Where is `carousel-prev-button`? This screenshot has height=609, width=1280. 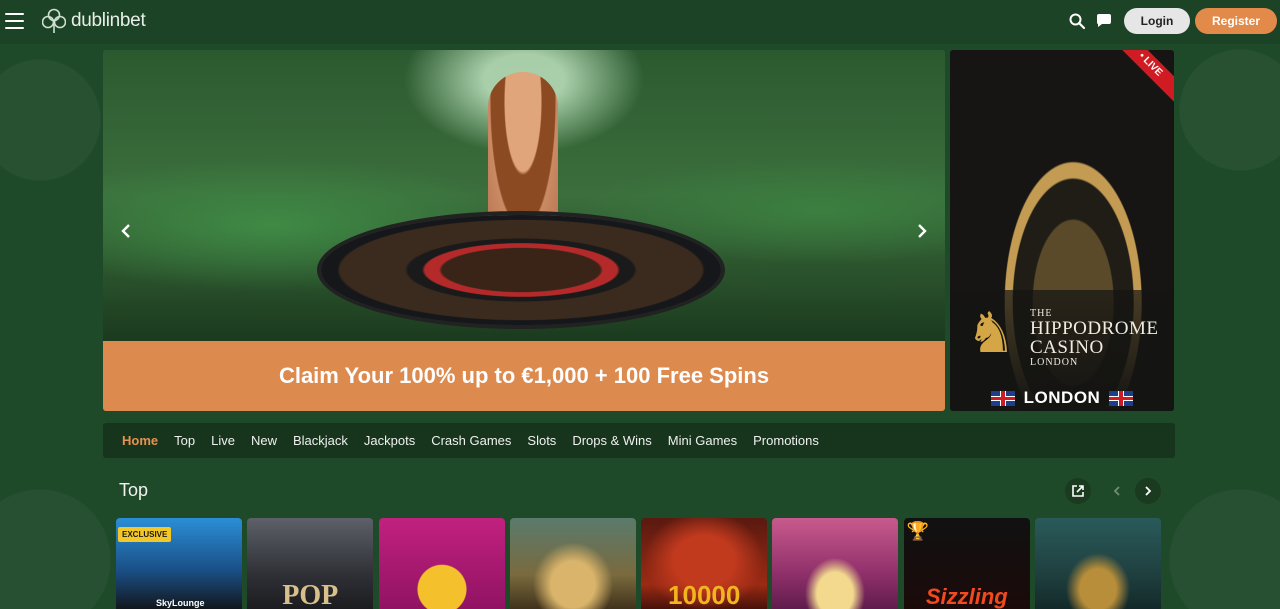 carousel-prev-button is located at coordinates (126, 231).